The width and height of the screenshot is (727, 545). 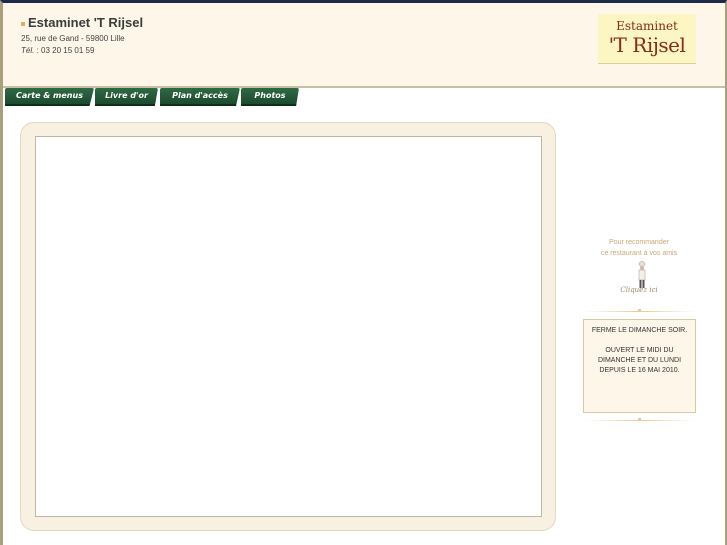 I want to click on tab-photos: Photos, so click(x=270, y=97).